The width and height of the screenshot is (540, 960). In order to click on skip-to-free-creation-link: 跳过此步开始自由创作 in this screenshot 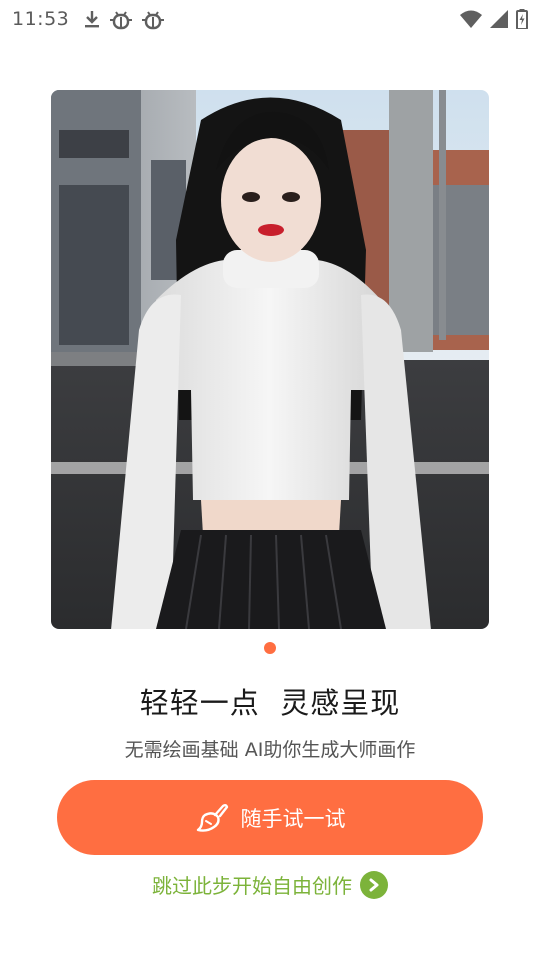, I will do `click(270, 884)`.